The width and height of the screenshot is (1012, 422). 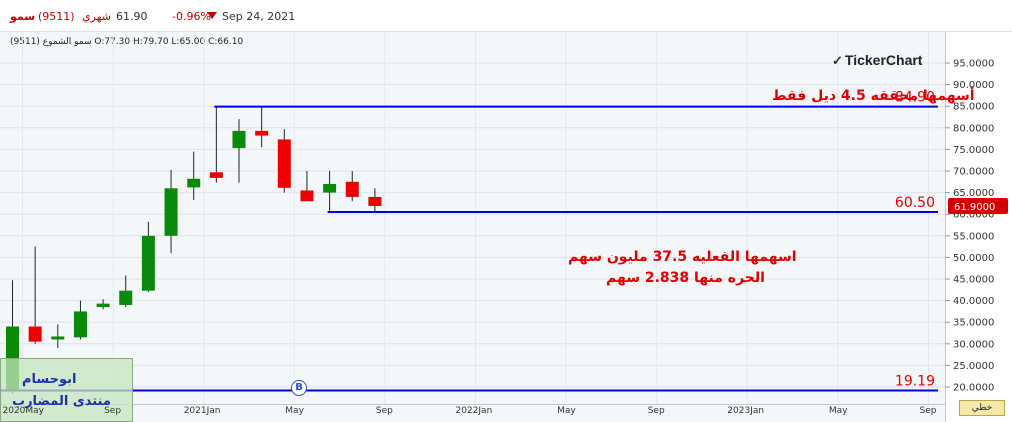 What do you see at coordinates (202, 411) in the screenshot?
I see `x-tick-label: 2021Jan` at bounding box center [202, 411].